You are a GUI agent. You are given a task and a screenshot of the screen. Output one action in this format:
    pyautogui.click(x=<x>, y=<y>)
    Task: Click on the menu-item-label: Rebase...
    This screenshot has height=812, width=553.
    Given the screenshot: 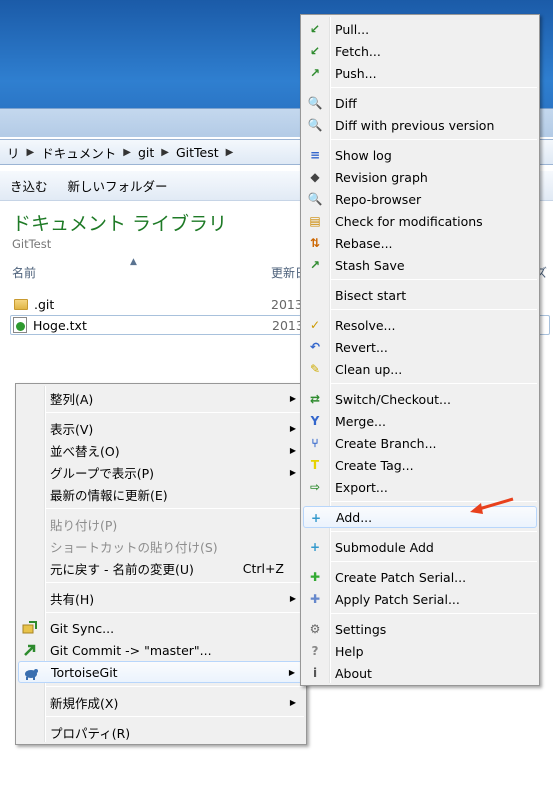 What is the action you would take?
    pyautogui.click(x=364, y=243)
    